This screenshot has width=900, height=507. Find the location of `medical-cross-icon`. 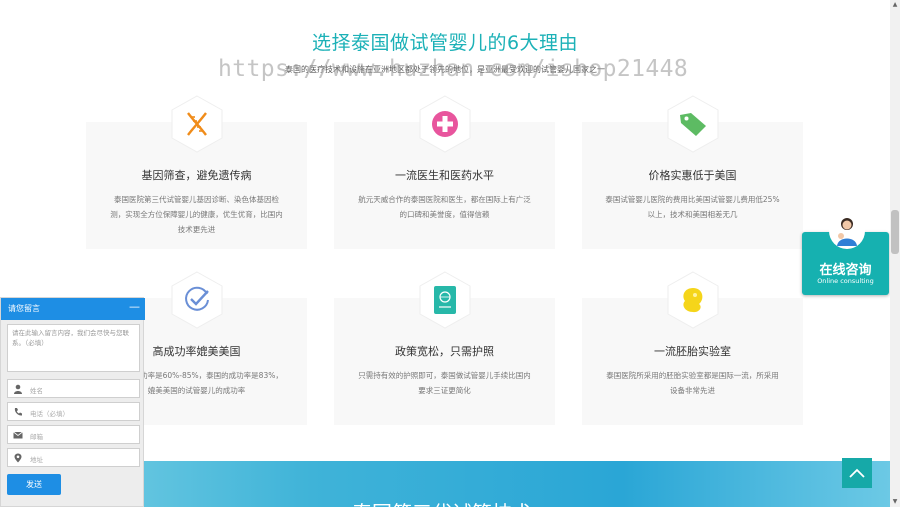

medical-cross-icon is located at coordinates (444, 124).